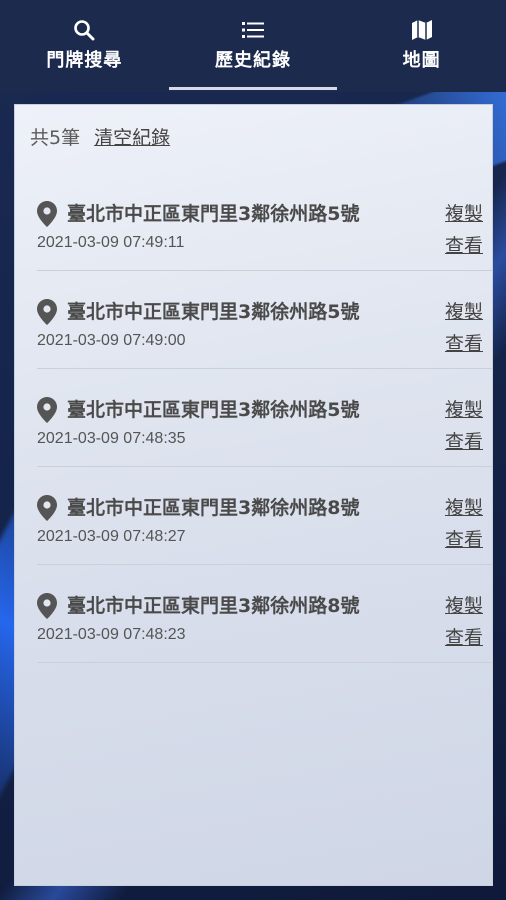 This screenshot has height=900, width=506. What do you see at coordinates (421, 60) in the screenshot?
I see `tab-label: 地圖` at bounding box center [421, 60].